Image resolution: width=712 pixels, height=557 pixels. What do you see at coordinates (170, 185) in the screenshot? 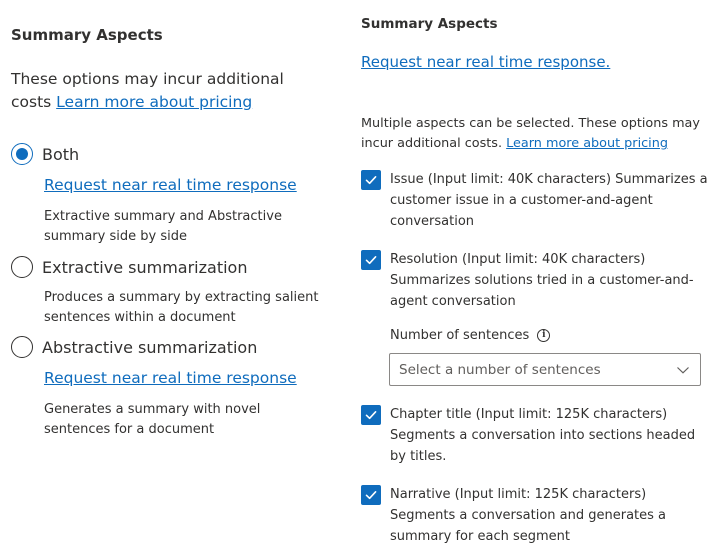
I see `both-request-realtime-link: Request near real time response` at bounding box center [170, 185].